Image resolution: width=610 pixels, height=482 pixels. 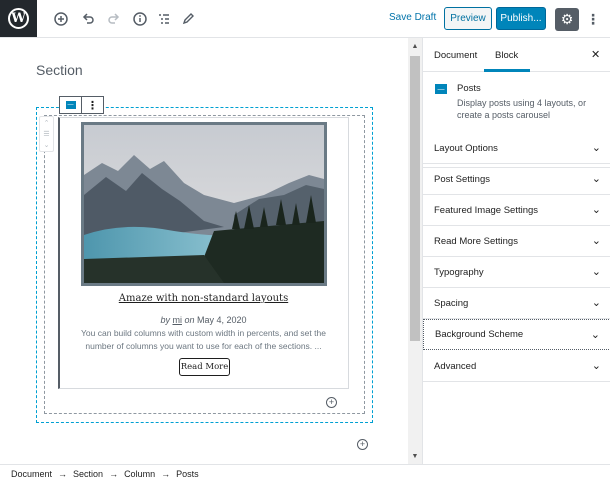 What do you see at coordinates (204, 367) in the screenshot?
I see `read-more-button: Read More` at bounding box center [204, 367].